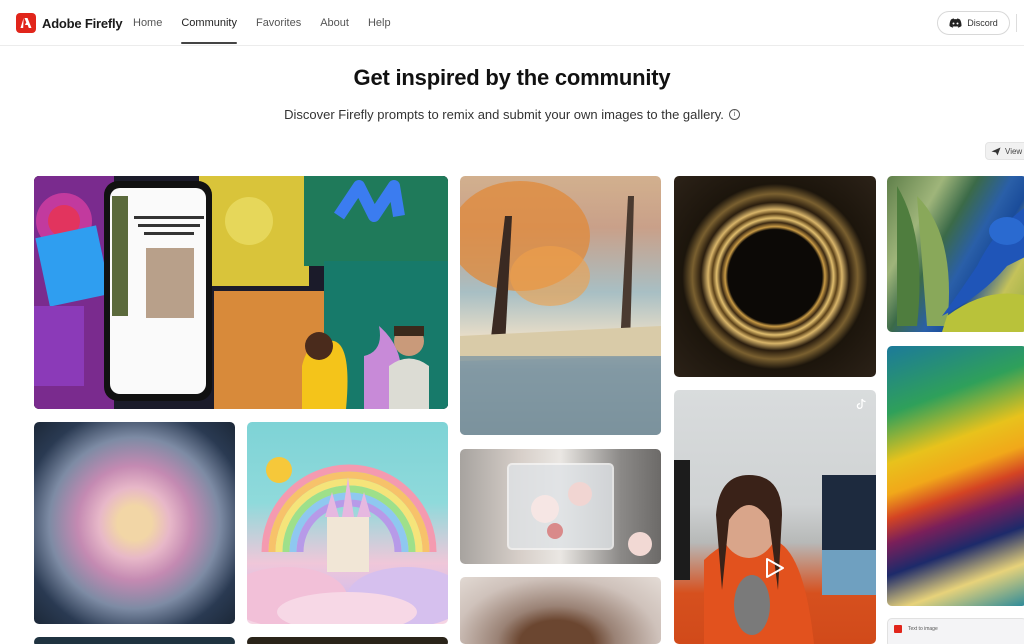 The width and height of the screenshot is (1024, 644). I want to click on forest-artwork, so click(560, 308).